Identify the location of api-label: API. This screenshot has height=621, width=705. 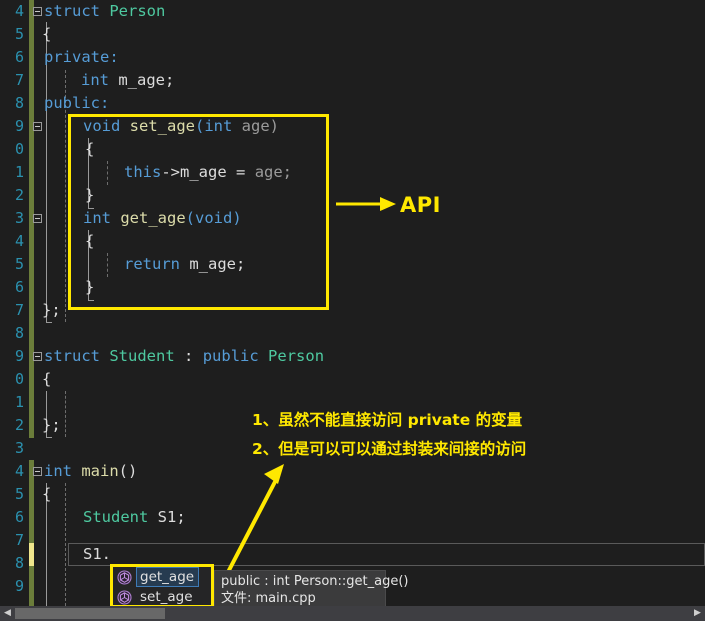
(420, 205).